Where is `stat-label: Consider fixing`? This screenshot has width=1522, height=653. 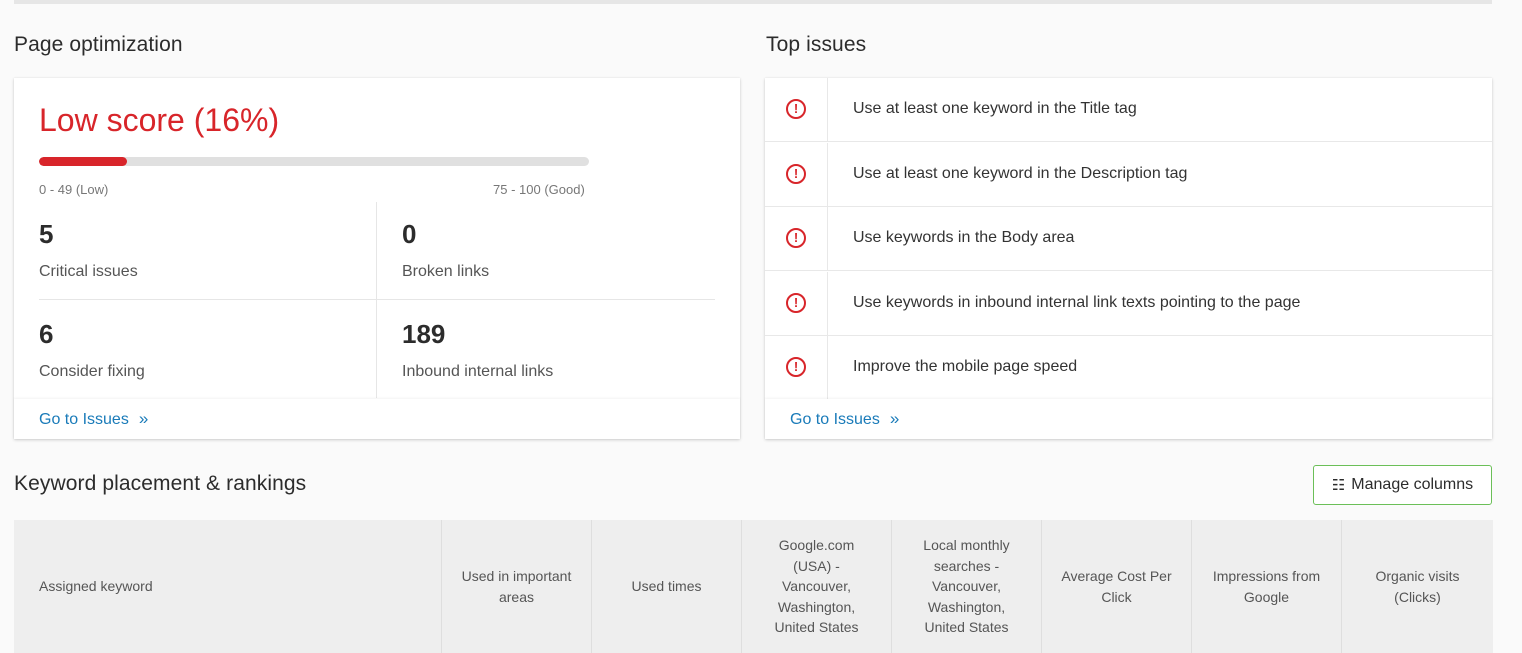 stat-label: Consider fixing is located at coordinates (92, 371).